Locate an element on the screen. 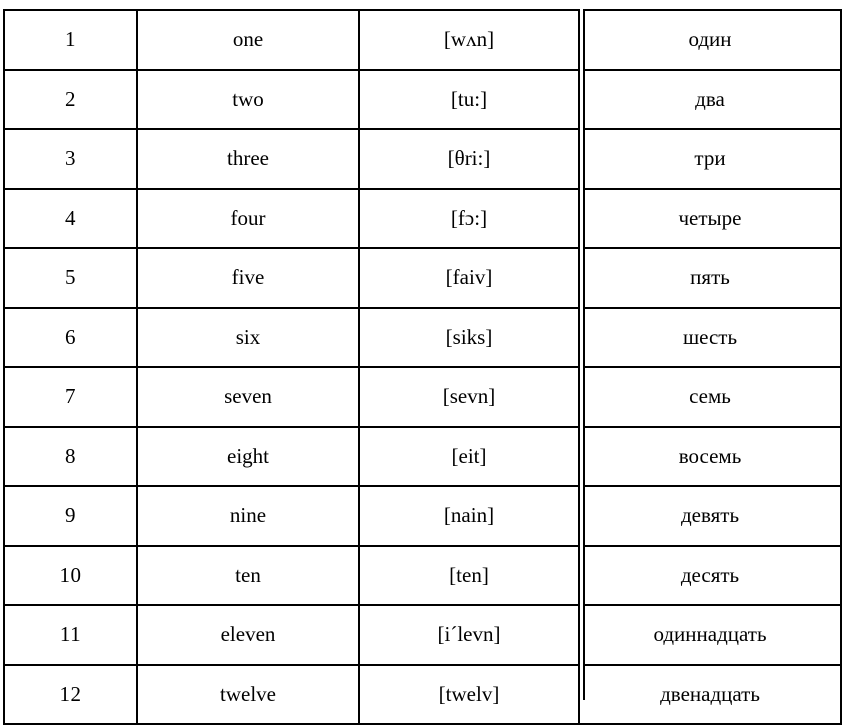  cell-ipa: [fɔ:] is located at coordinates (469, 218).